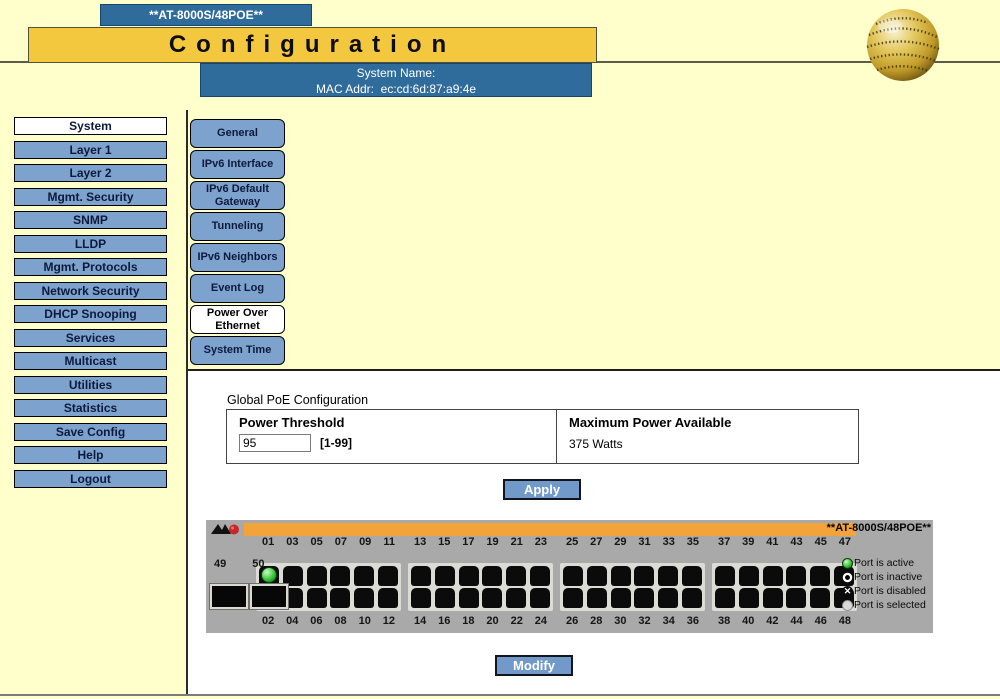 The height and width of the screenshot is (699, 1000). What do you see at coordinates (268, 621) in the screenshot?
I see `port-number-02: 02` at bounding box center [268, 621].